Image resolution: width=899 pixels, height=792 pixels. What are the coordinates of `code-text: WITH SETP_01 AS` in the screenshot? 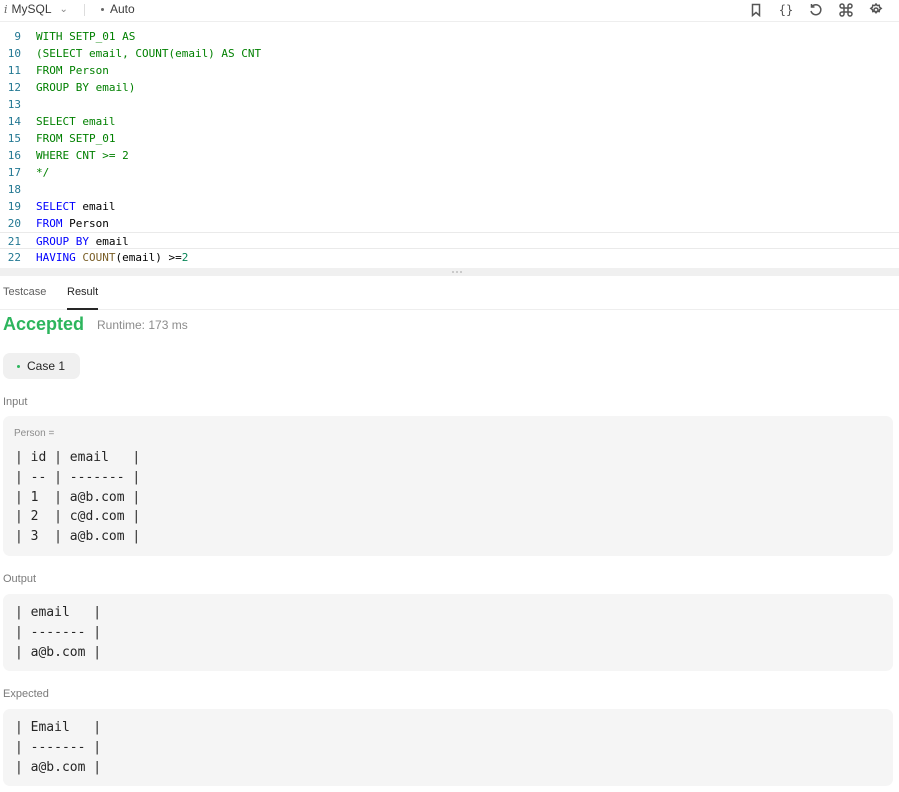 It's located at (85, 36).